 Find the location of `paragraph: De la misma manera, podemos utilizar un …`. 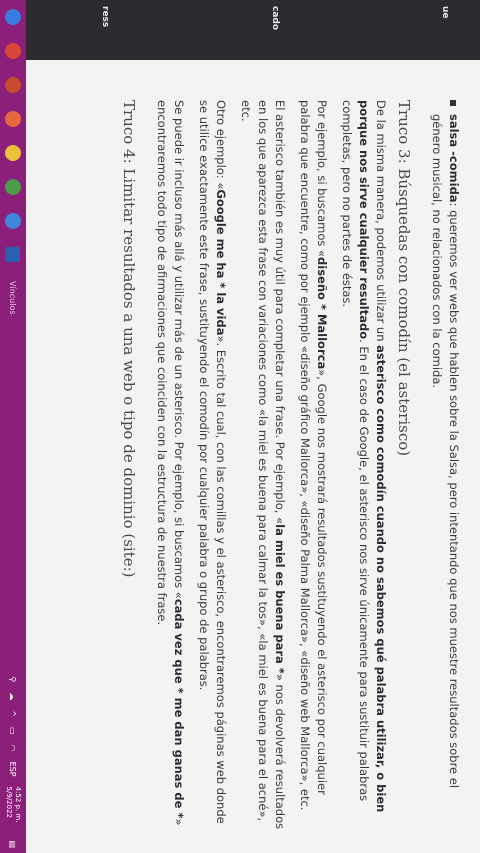

paragraph: De la misma manera, podemos utilizar un … is located at coordinates (363, 465).